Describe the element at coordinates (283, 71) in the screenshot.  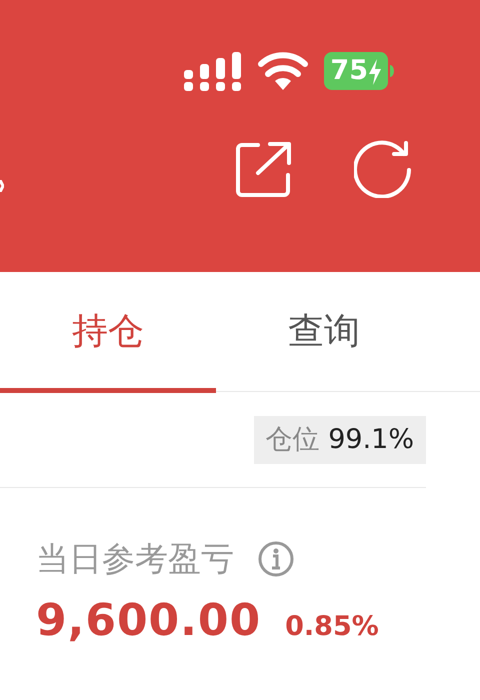
I see `wifi-icon` at that location.